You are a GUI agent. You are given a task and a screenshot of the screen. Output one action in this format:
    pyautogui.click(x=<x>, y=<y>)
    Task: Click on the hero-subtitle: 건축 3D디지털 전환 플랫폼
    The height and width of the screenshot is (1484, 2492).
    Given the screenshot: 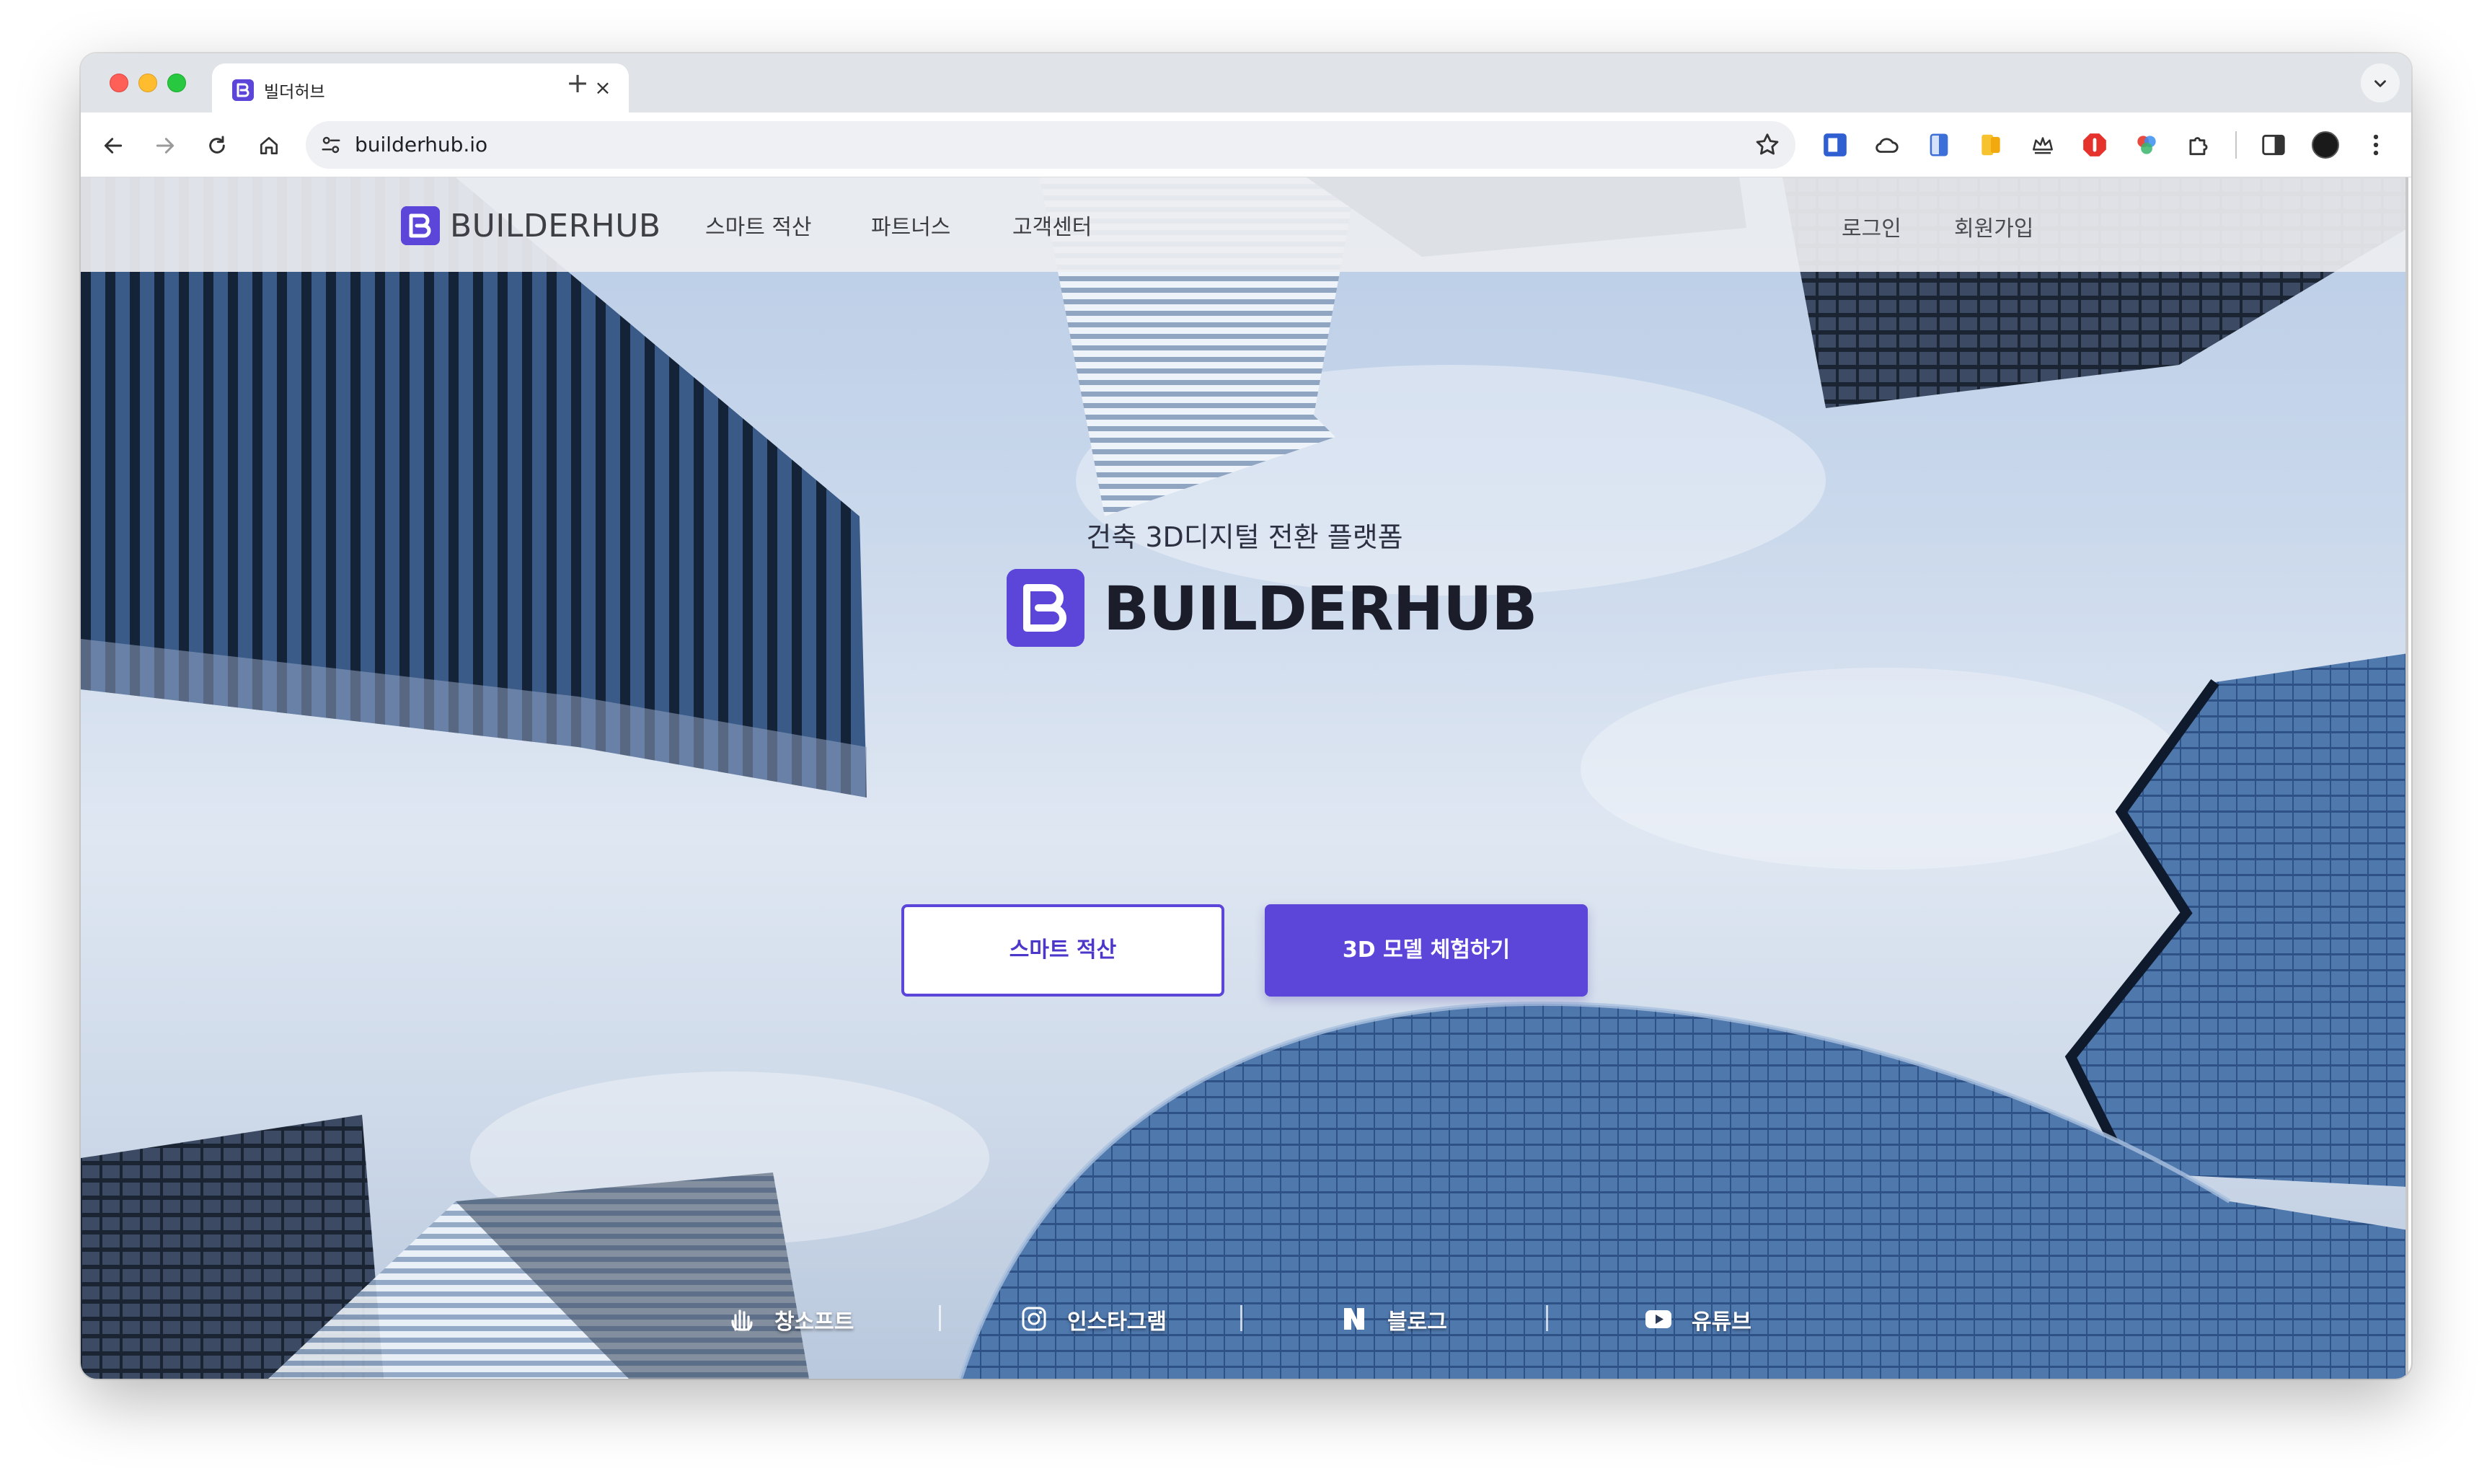 What is the action you would take?
    pyautogui.click(x=1244, y=537)
    